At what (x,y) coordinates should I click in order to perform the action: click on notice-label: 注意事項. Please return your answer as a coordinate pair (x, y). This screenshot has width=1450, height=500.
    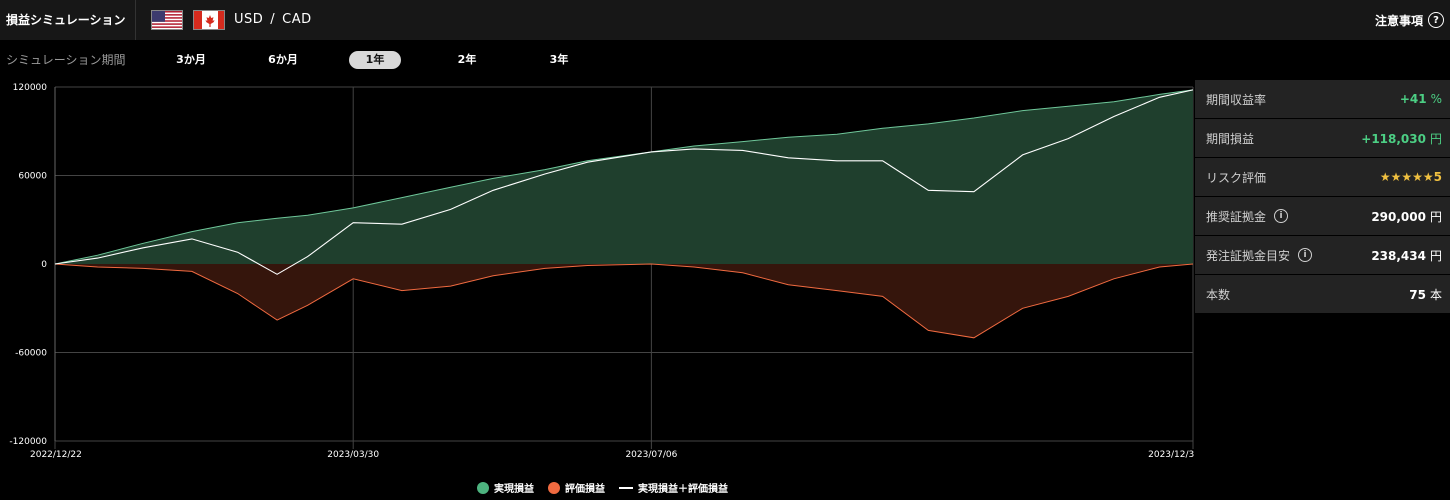
    Looking at the image, I should click on (1398, 20).